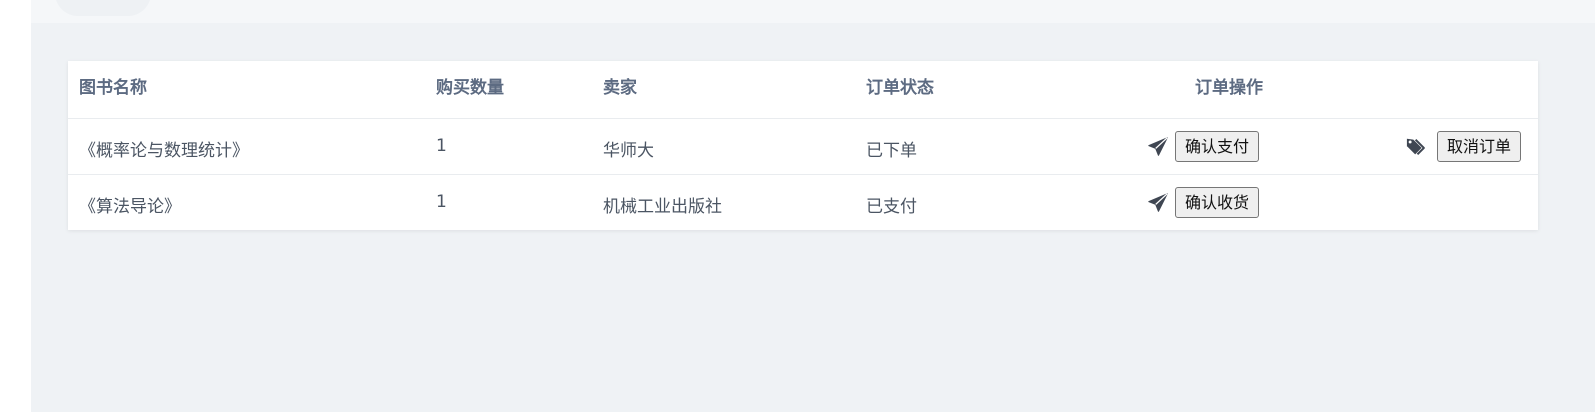 This screenshot has width=1595, height=412. I want to click on cell-book-name: 《算法导论》, so click(130, 207).